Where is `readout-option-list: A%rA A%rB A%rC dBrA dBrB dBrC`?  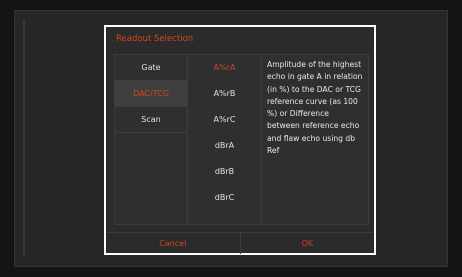
readout-option-list: A%rA A%rB A%rC dBrA dBrB dBrC is located at coordinates (225, 139).